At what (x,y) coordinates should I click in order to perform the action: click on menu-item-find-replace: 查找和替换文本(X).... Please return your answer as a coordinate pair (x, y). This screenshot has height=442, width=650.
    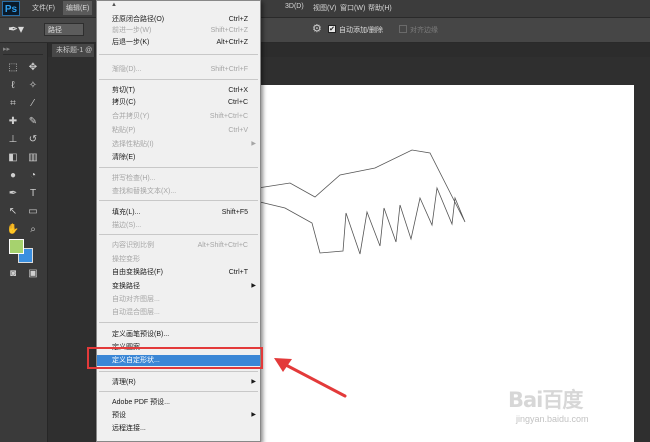
    Looking at the image, I should click on (178, 191).